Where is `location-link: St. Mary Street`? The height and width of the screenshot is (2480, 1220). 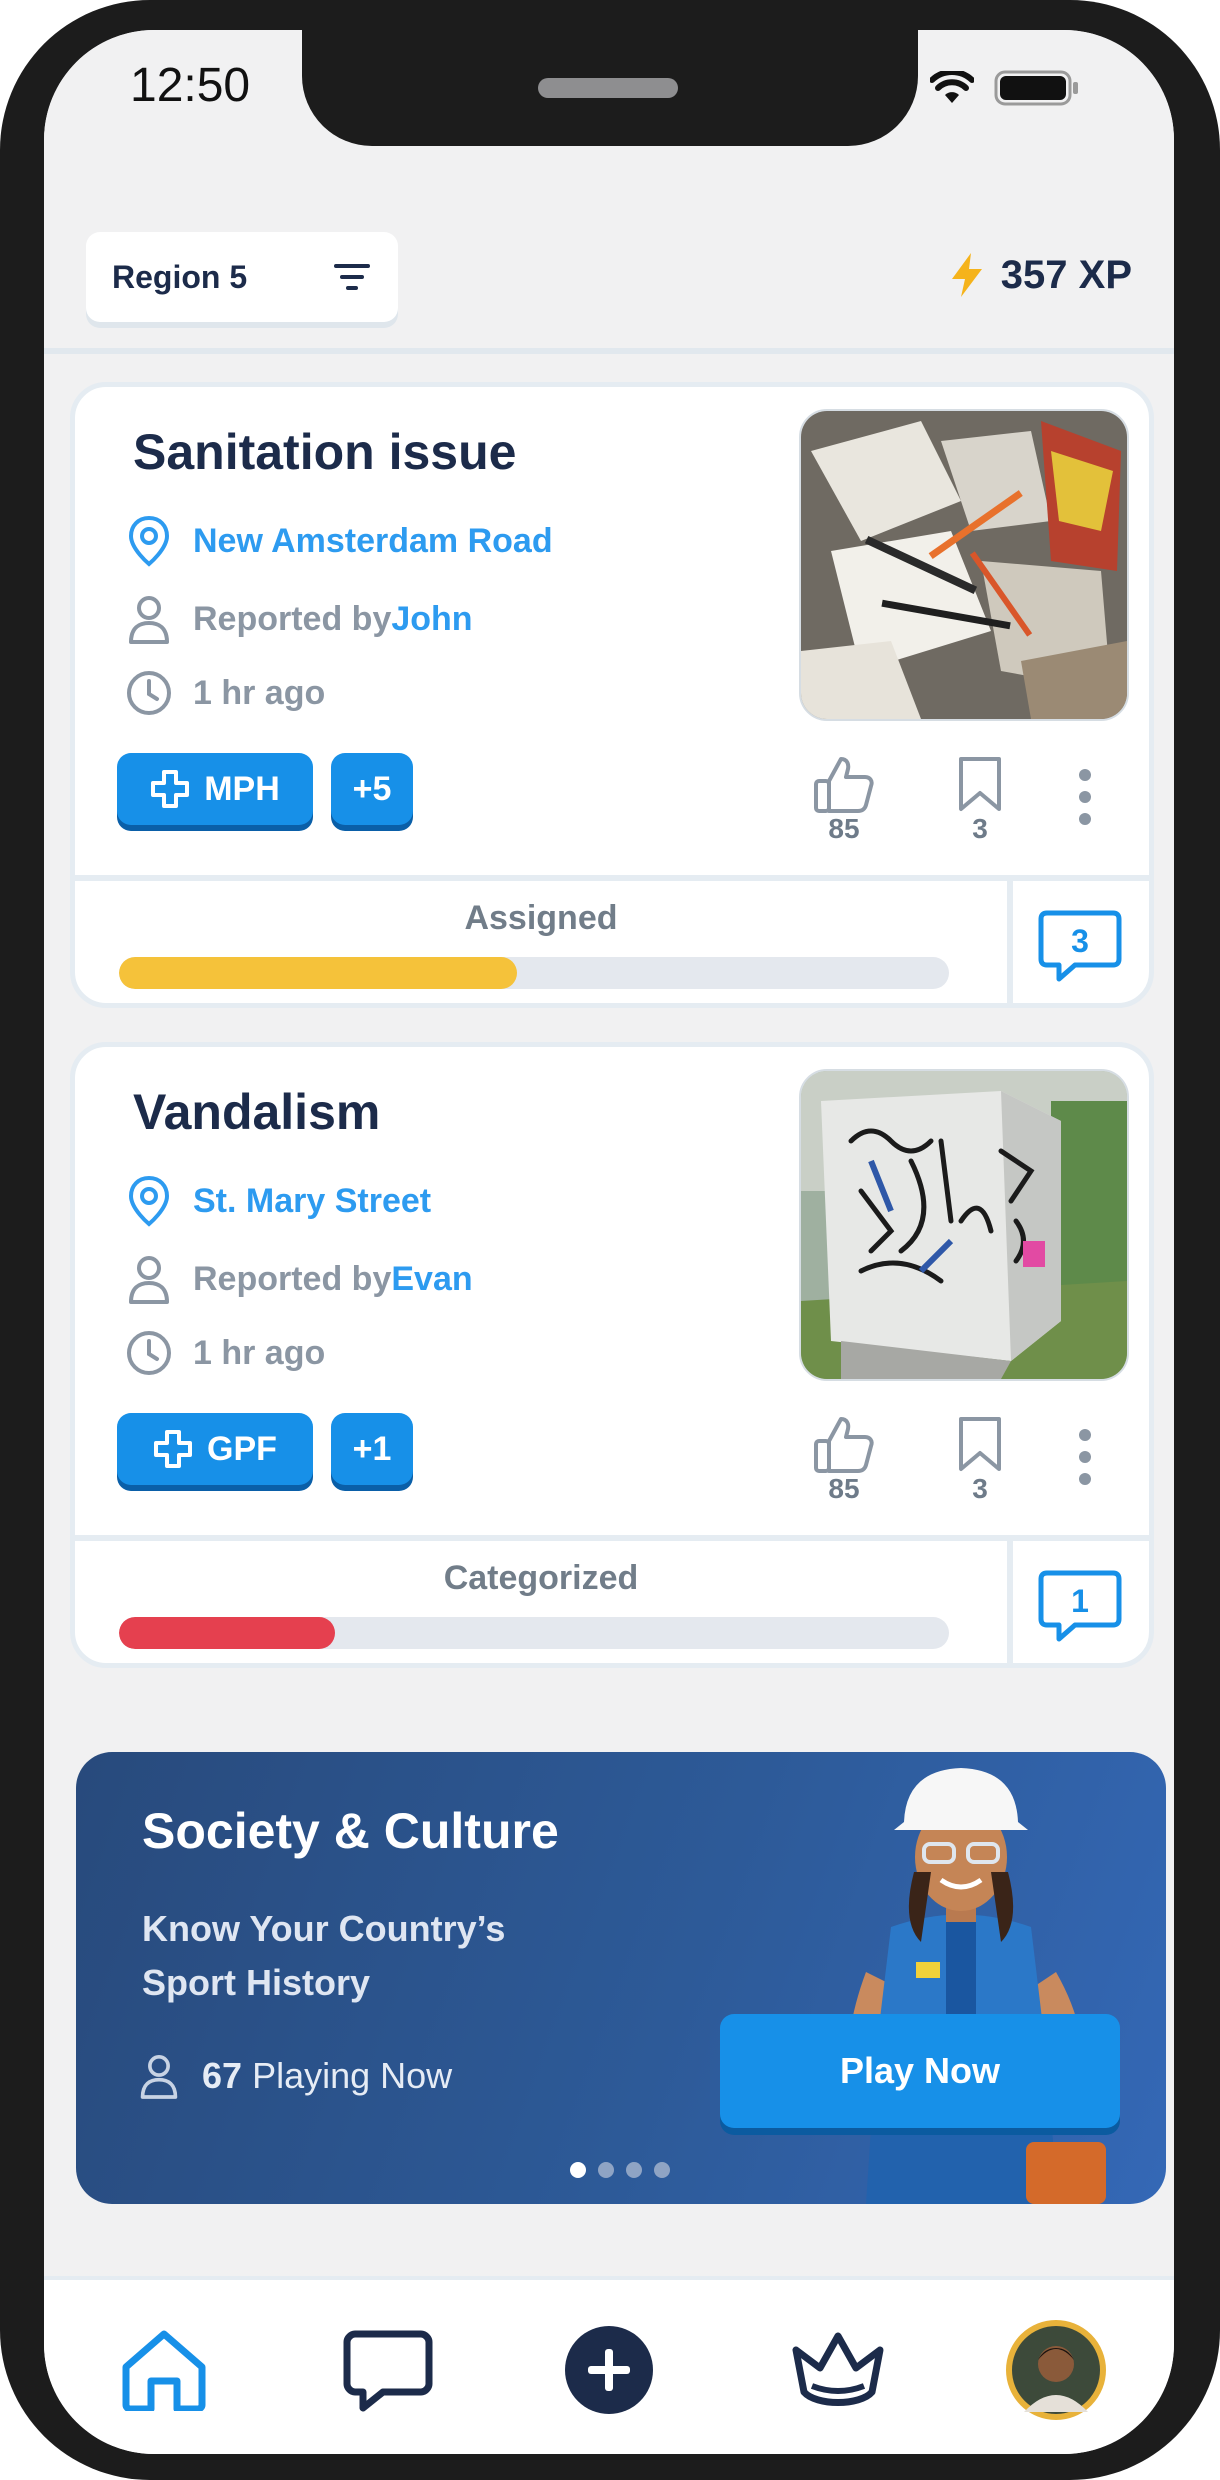 location-link: St. Mary Street is located at coordinates (312, 1201).